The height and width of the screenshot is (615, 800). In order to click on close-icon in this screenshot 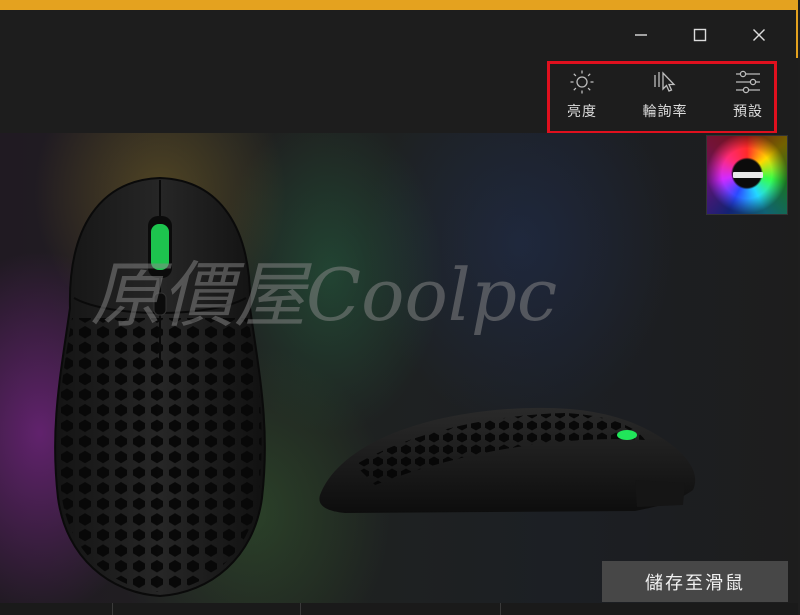, I will do `click(759, 35)`.